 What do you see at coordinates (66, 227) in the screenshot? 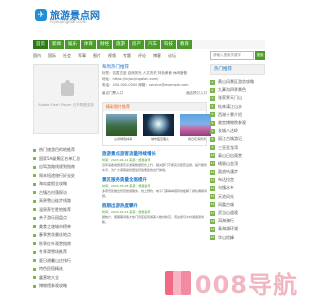
I see `list-item: 美食之旅城市榜单` at bounding box center [66, 227].